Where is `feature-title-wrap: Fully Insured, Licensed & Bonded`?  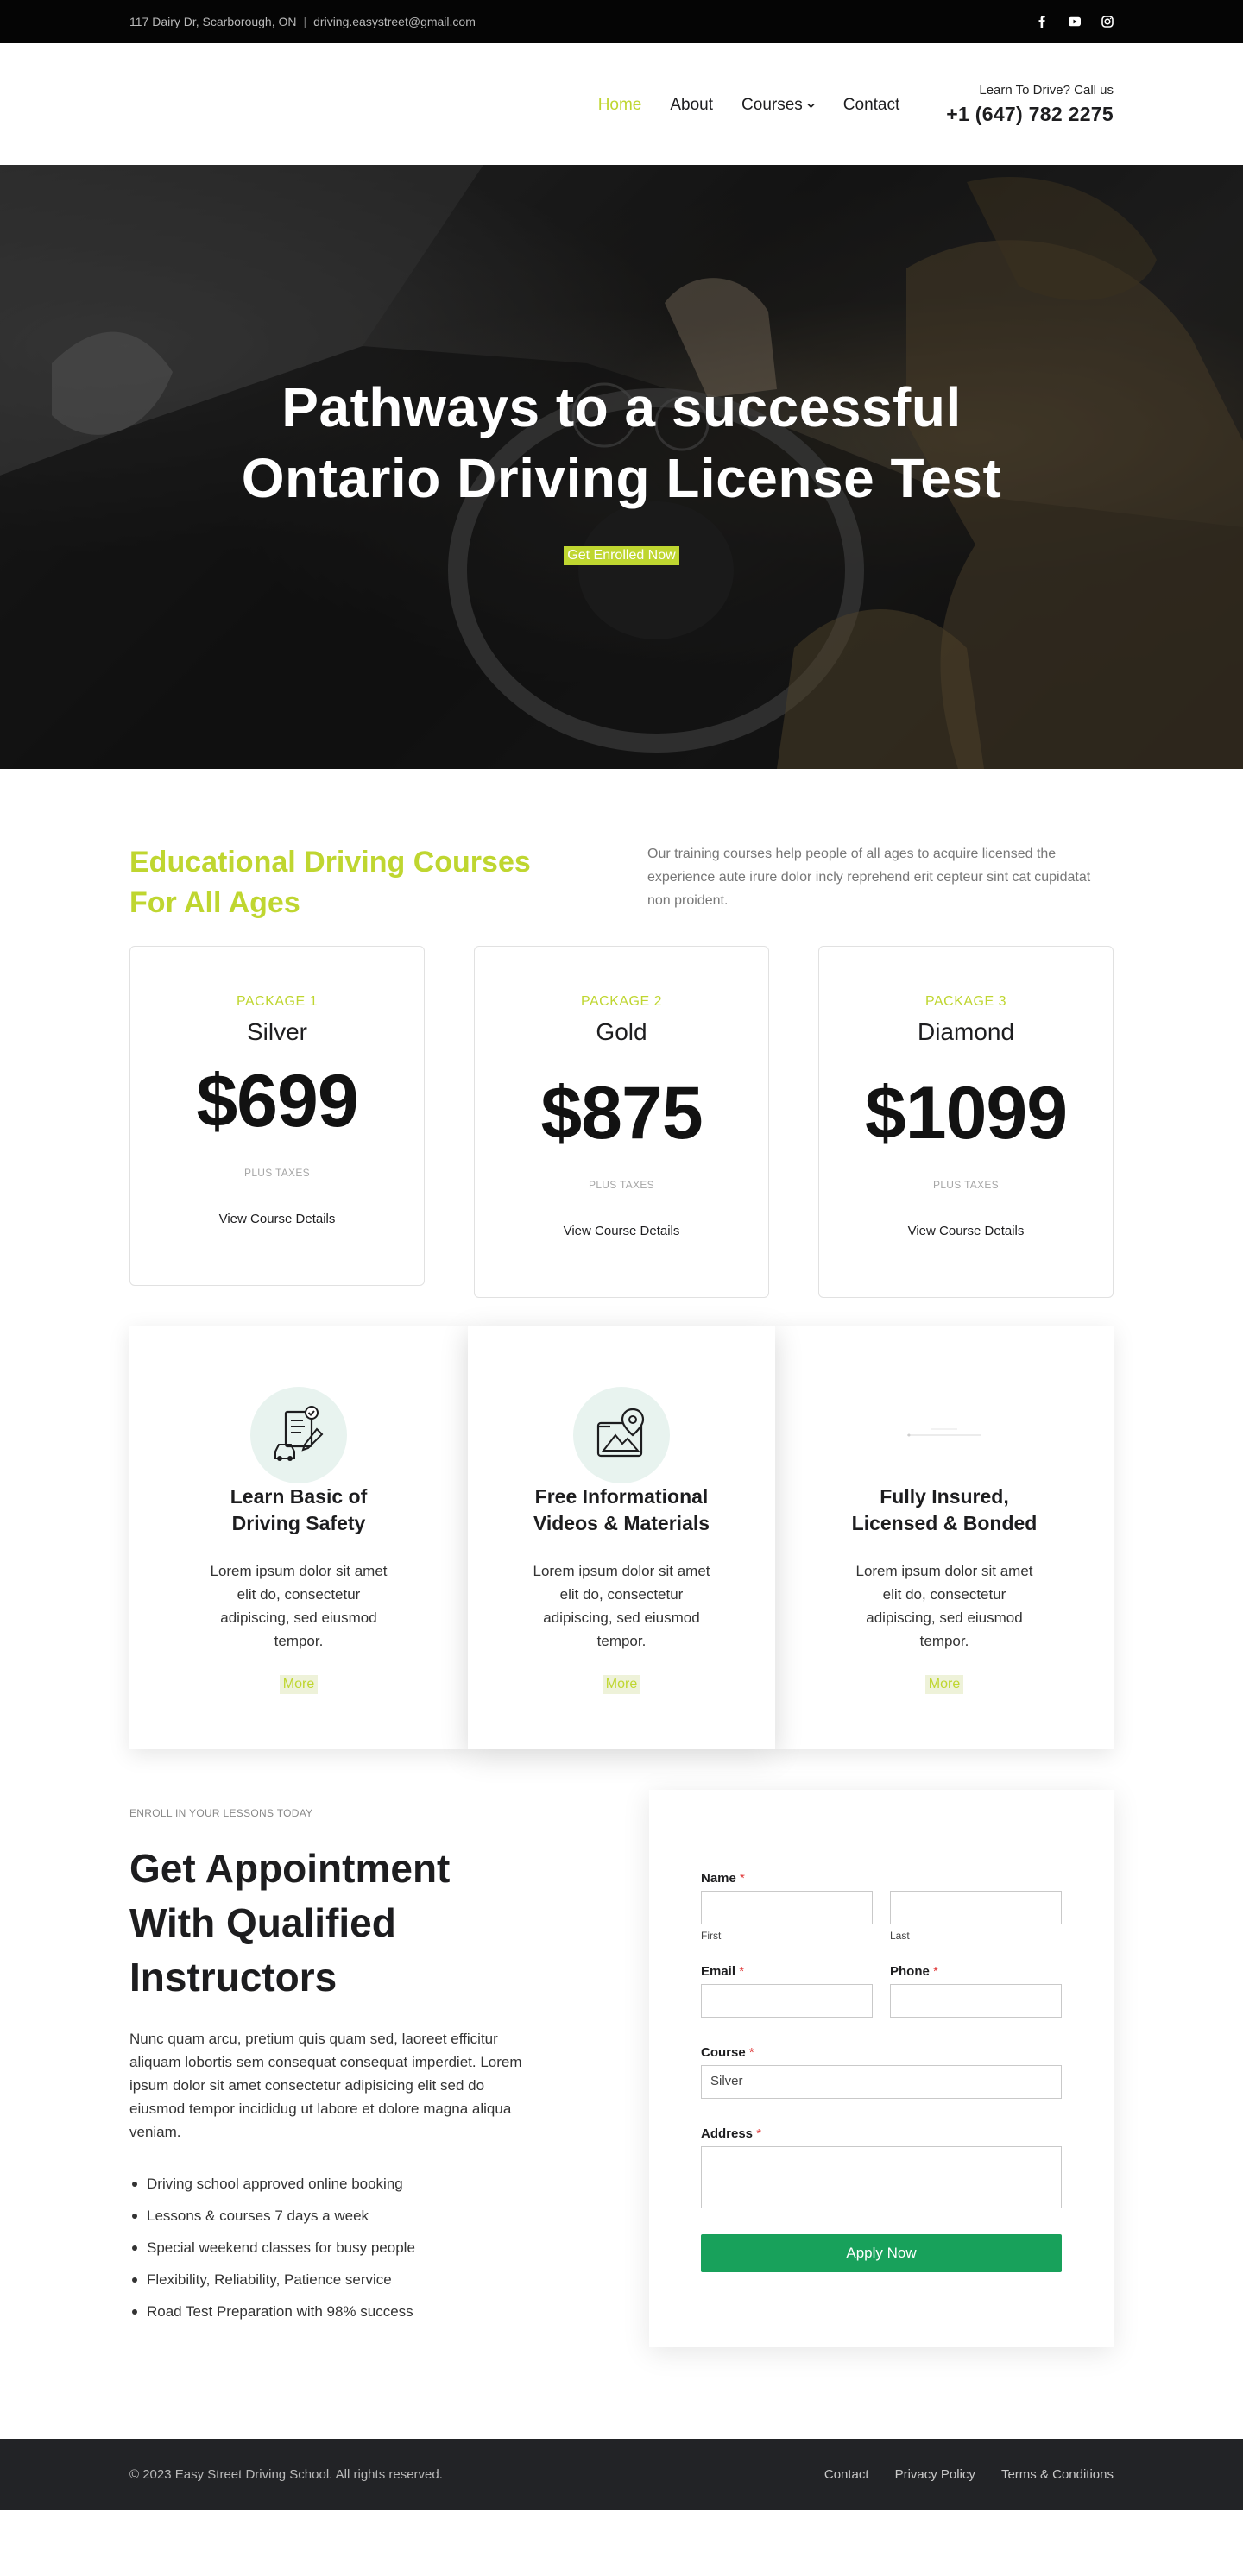
feature-title-wrap: Fully Insured, Licensed & Bonded is located at coordinates (945, 1510).